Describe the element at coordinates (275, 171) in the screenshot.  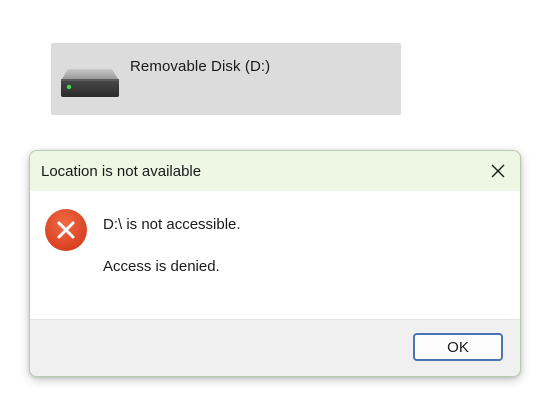
I see `dialog-titlebar: Location is not available` at that location.